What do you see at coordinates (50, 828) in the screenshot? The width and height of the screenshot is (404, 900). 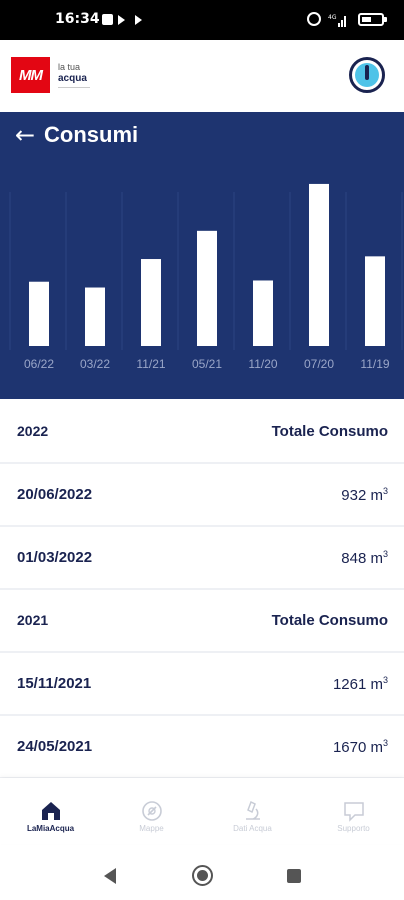 I see `nav-item-label: LaMiaAcqua` at bounding box center [50, 828].